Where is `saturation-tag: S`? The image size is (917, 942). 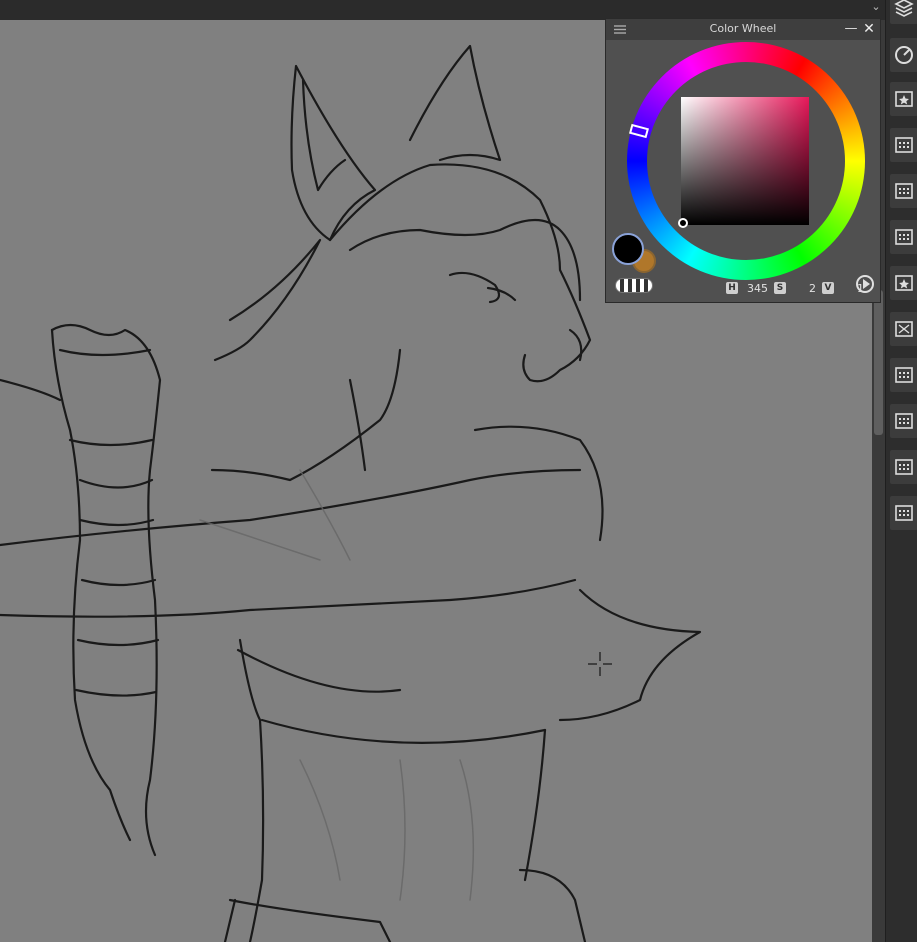 saturation-tag: S is located at coordinates (780, 288).